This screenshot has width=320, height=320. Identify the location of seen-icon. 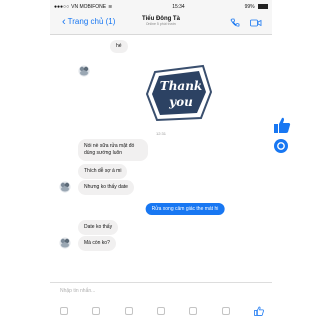
(281, 146).